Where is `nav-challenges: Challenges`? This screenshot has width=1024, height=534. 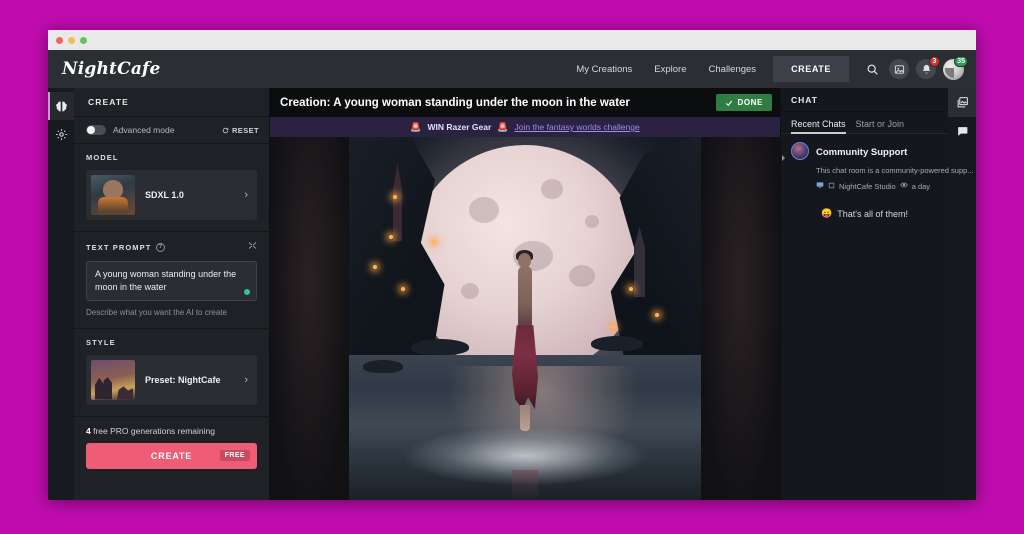
nav-challenges: Challenges is located at coordinates (733, 69).